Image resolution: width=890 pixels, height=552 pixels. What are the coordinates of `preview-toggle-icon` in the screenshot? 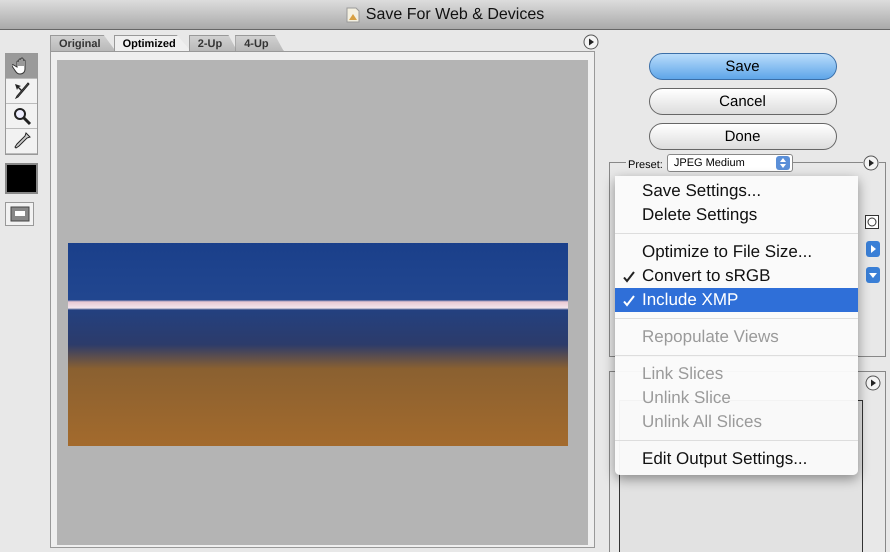 It's located at (19, 214).